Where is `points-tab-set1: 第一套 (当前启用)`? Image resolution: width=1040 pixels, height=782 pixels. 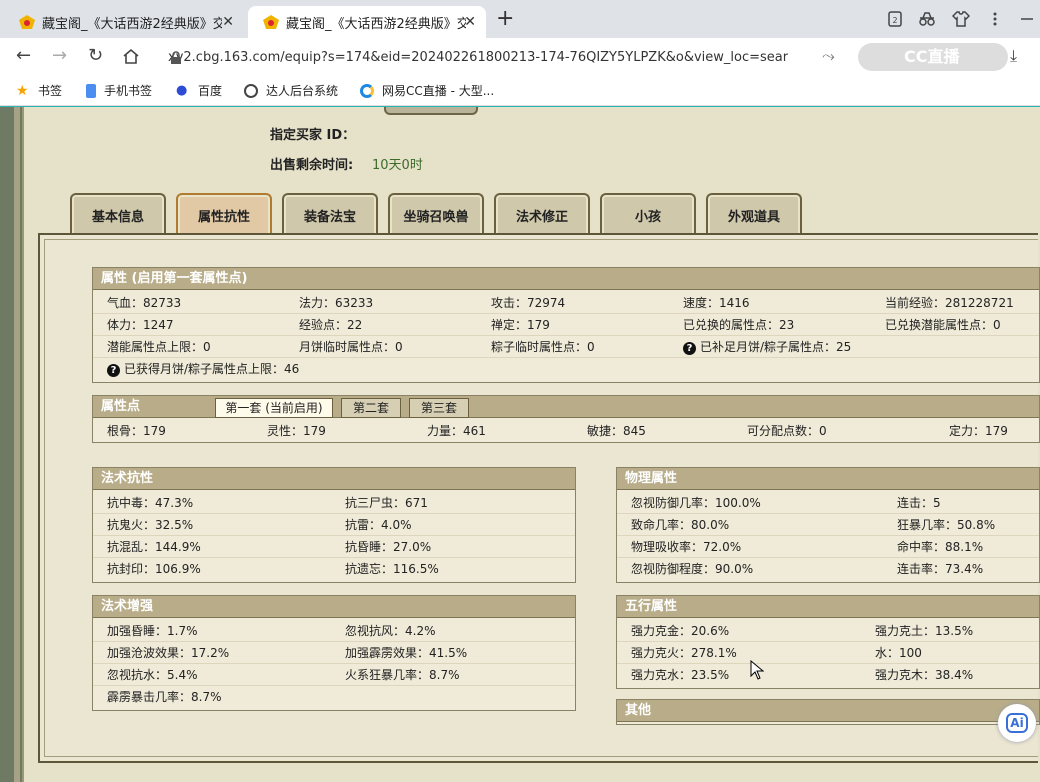 points-tab-set1: 第一套 (当前启用) is located at coordinates (274, 408).